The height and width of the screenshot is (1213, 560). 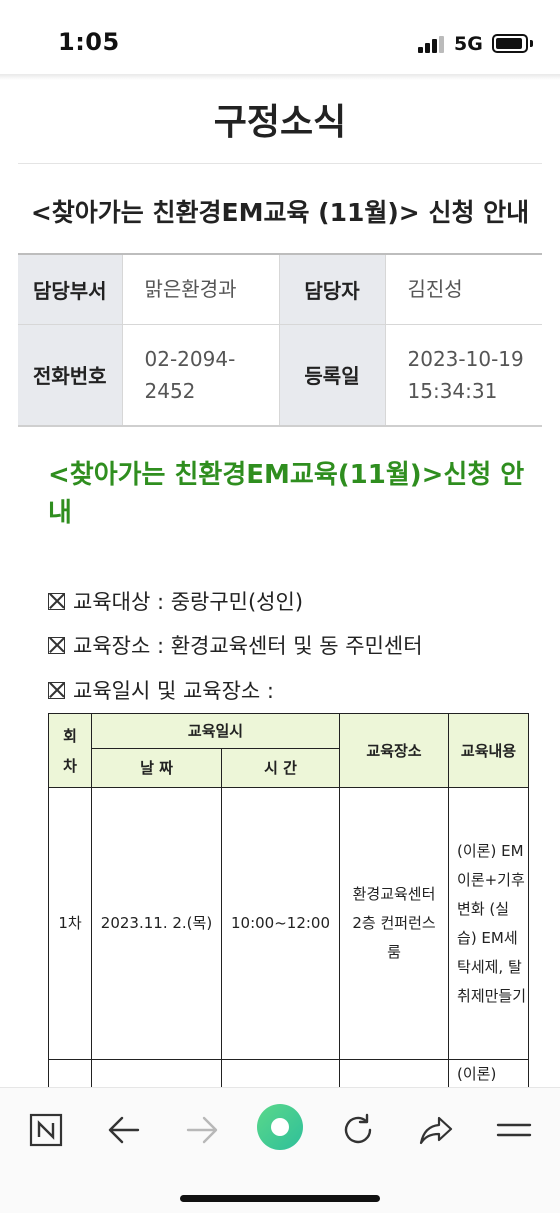 I want to click on datetime-header: 교육일시, so click(x=215, y=731).